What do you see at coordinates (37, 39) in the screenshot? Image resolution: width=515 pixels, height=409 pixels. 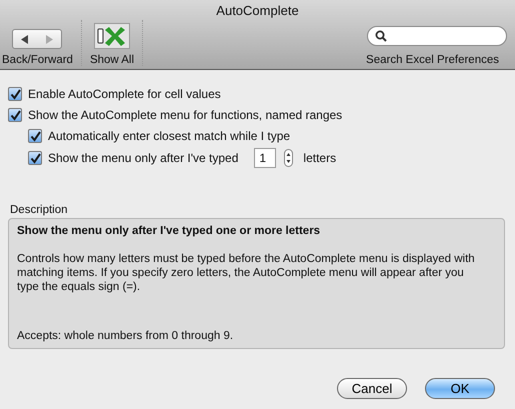 I see `back-forward-control` at bounding box center [37, 39].